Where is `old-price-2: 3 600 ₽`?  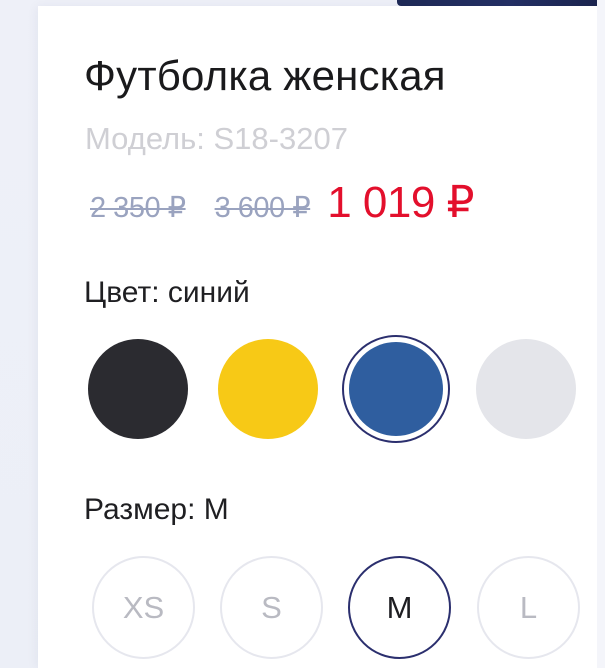 old-price-2: 3 600 ₽ is located at coordinates (262, 208).